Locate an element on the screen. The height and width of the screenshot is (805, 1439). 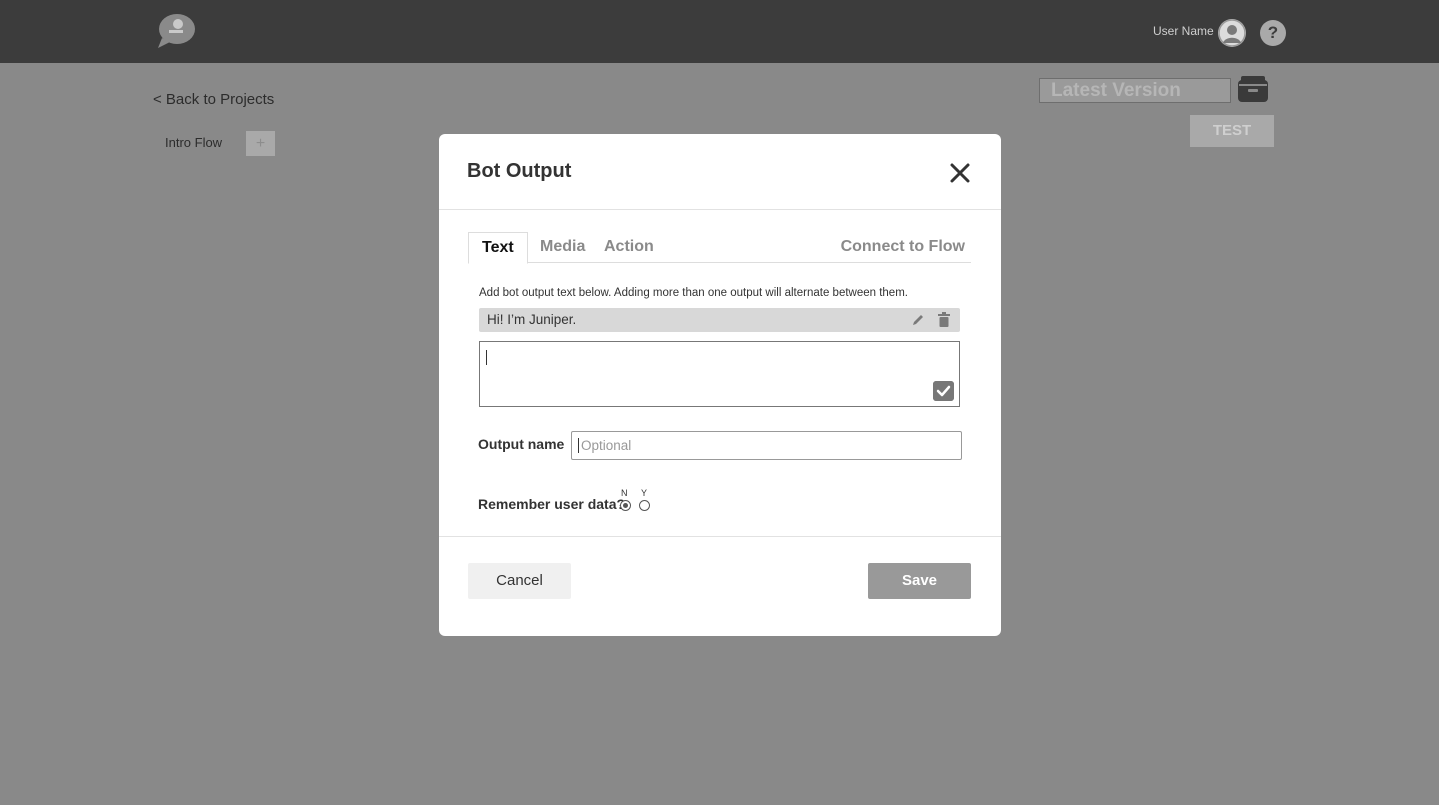
output-type-tabs: Text Media Action Connect to Flow is located at coordinates (719, 248).